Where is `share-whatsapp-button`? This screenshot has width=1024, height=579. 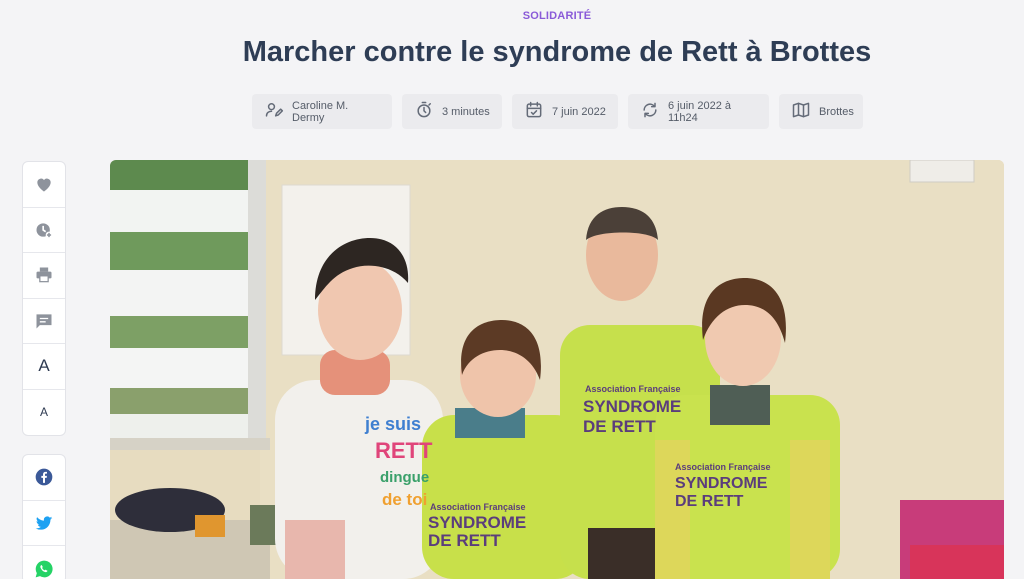
share-whatsapp-button is located at coordinates (44, 562).